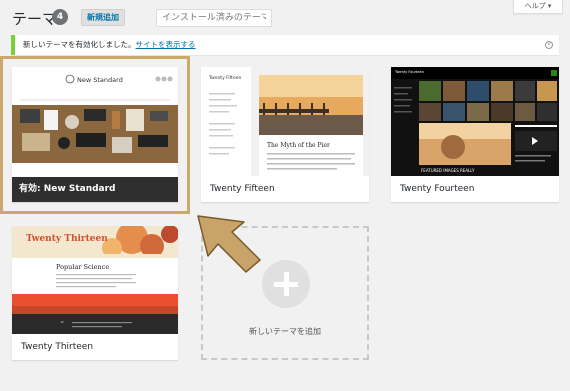 This screenshot has width=570, height=391. What do you see at coordinates (30, 189) in the screenshot?
I see `active-label: 有効:` at bounding box center [30, 189].